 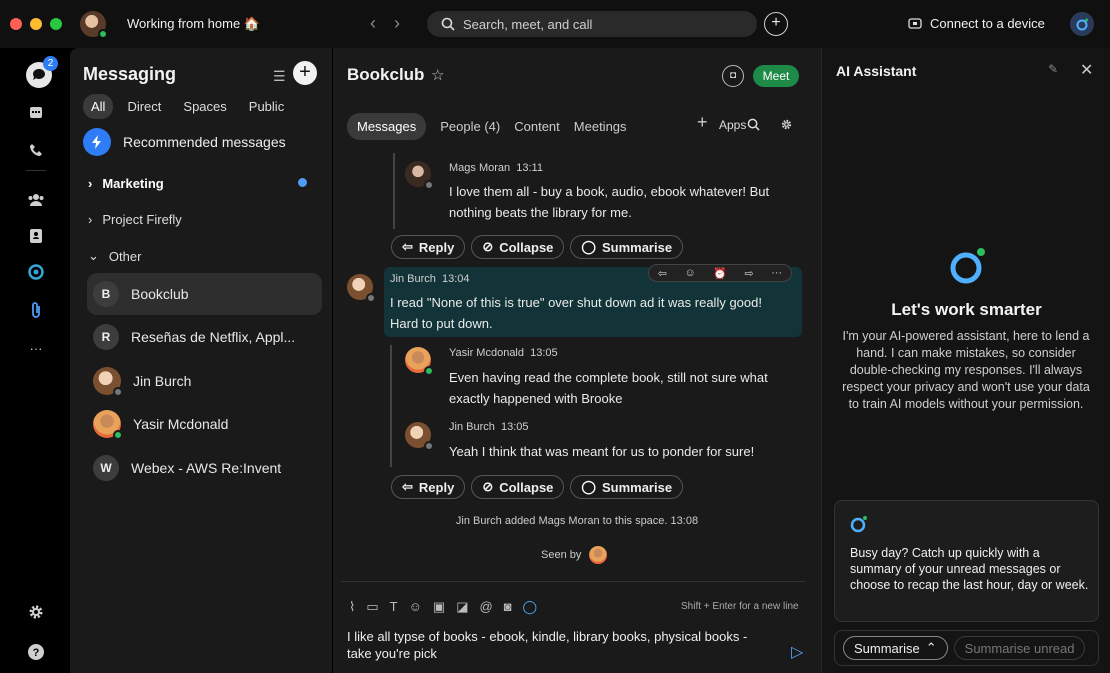 What do you see at coordinates (419, 361) in the screenshot?
I see `avatar` at bounding box center [419, 361].